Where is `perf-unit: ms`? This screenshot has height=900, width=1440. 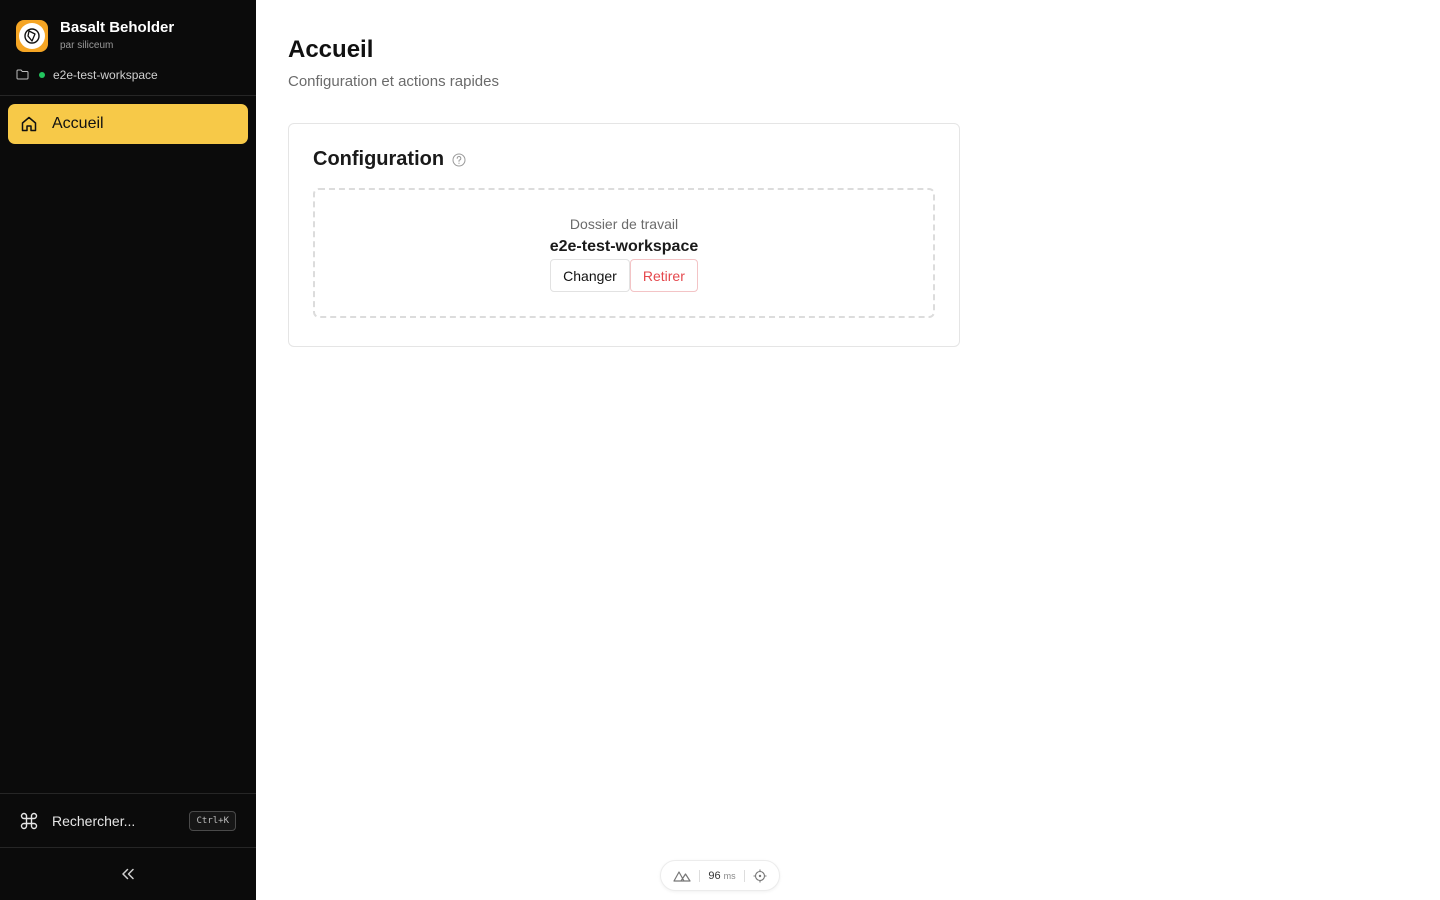
perf-unit: ms is located at coordinates (729, 875).